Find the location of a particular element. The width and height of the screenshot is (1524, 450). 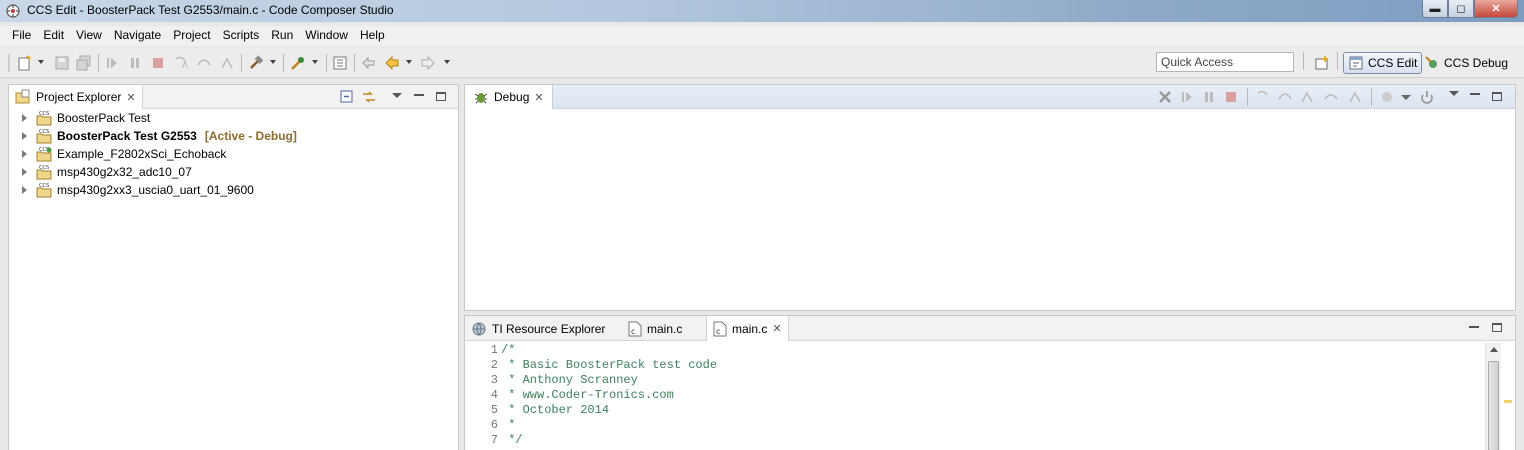

line-number: 6 is located at coordinates (494, 425).